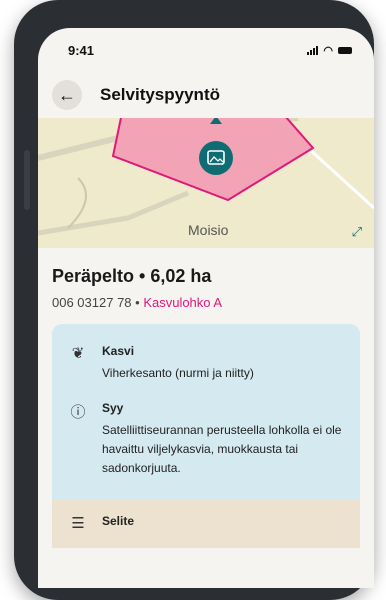  Describe the element at coordinates (182, 302) in the screenshot. I see `crop-block-link: Kasvulohko A` at that location.